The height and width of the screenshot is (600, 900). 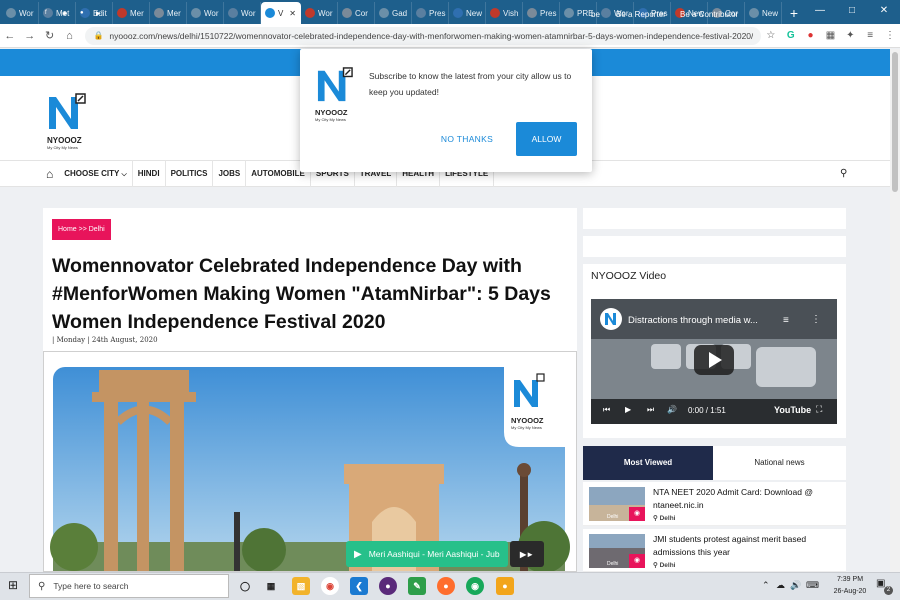 What do you see at coordinates (816, 319) in the screenshot?
I see `video-more-icon: ⋮` at bounding box center [816, 319].